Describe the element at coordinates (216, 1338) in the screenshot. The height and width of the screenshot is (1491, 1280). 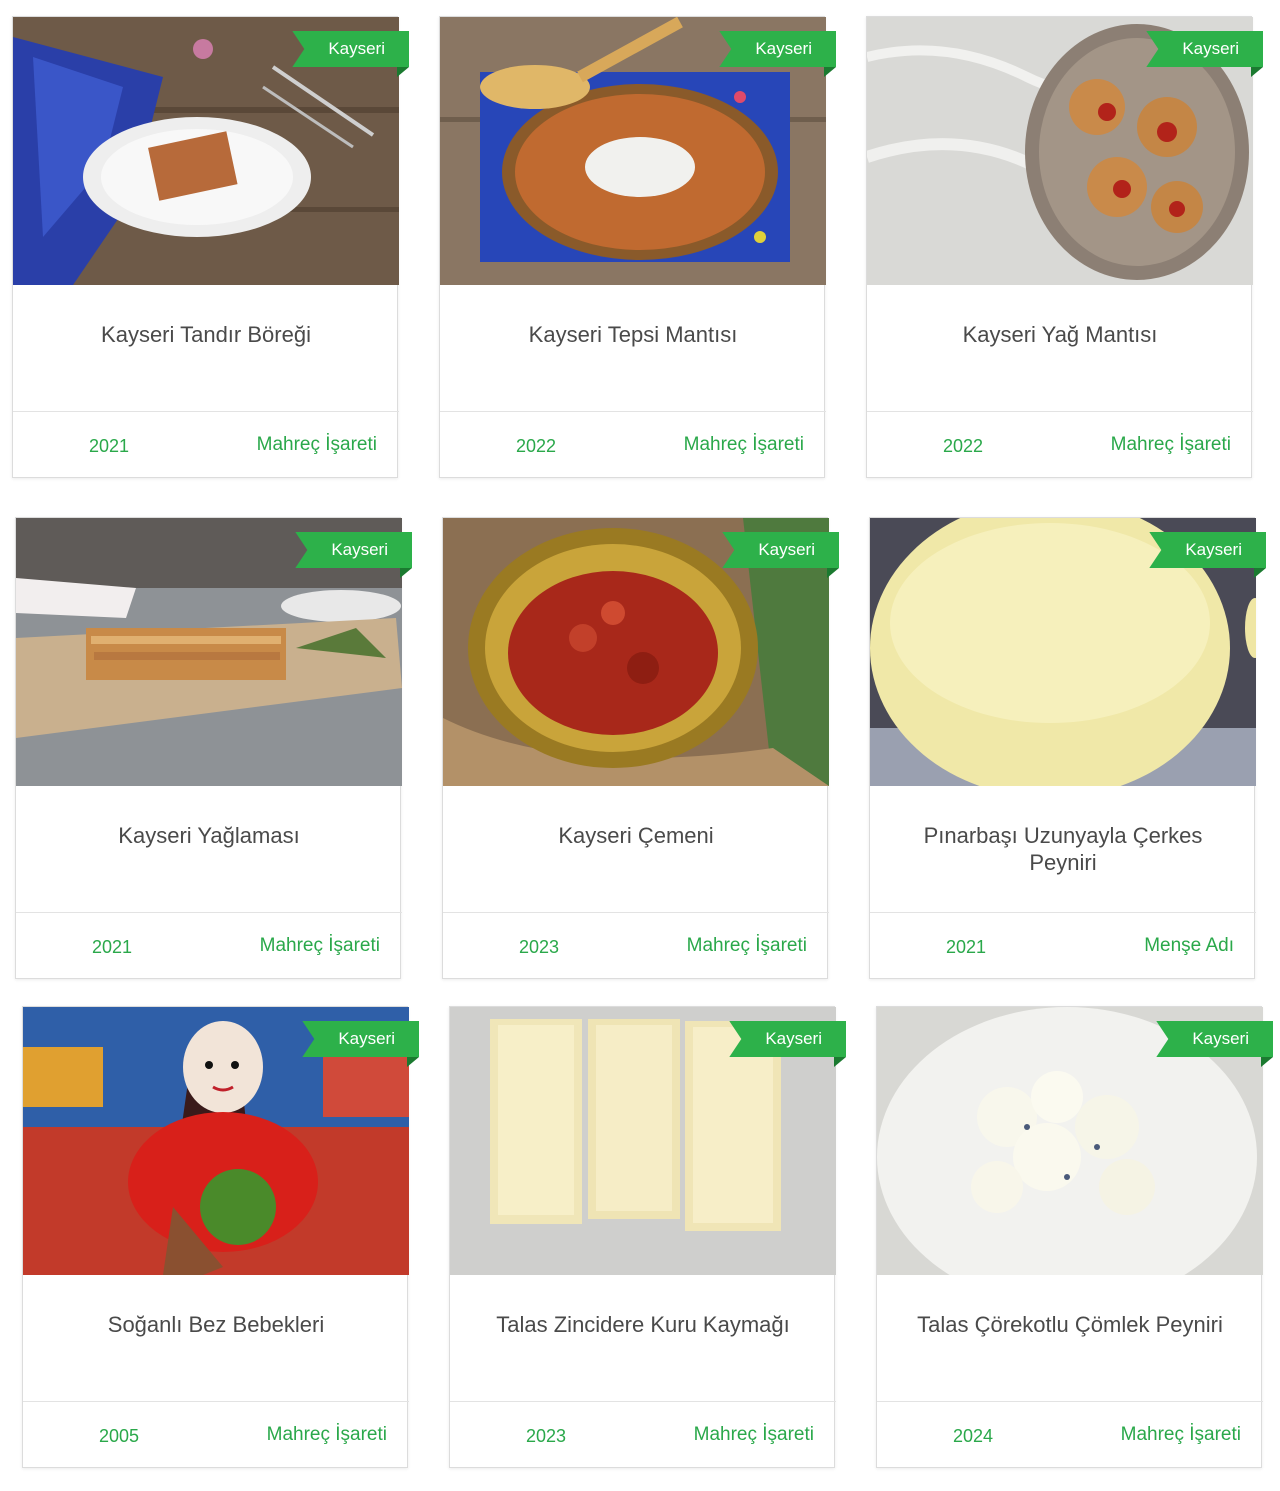
I see `product-title: Soğanlı Bez Bebekleri` at that location.